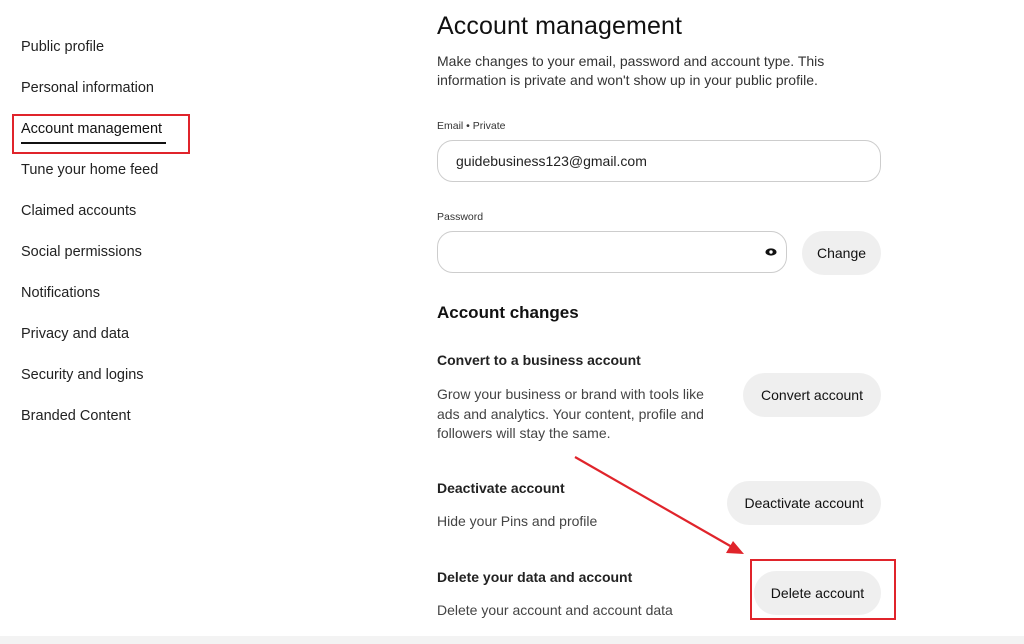  I want to click on annotation-arrow-line, so click(653, 502).